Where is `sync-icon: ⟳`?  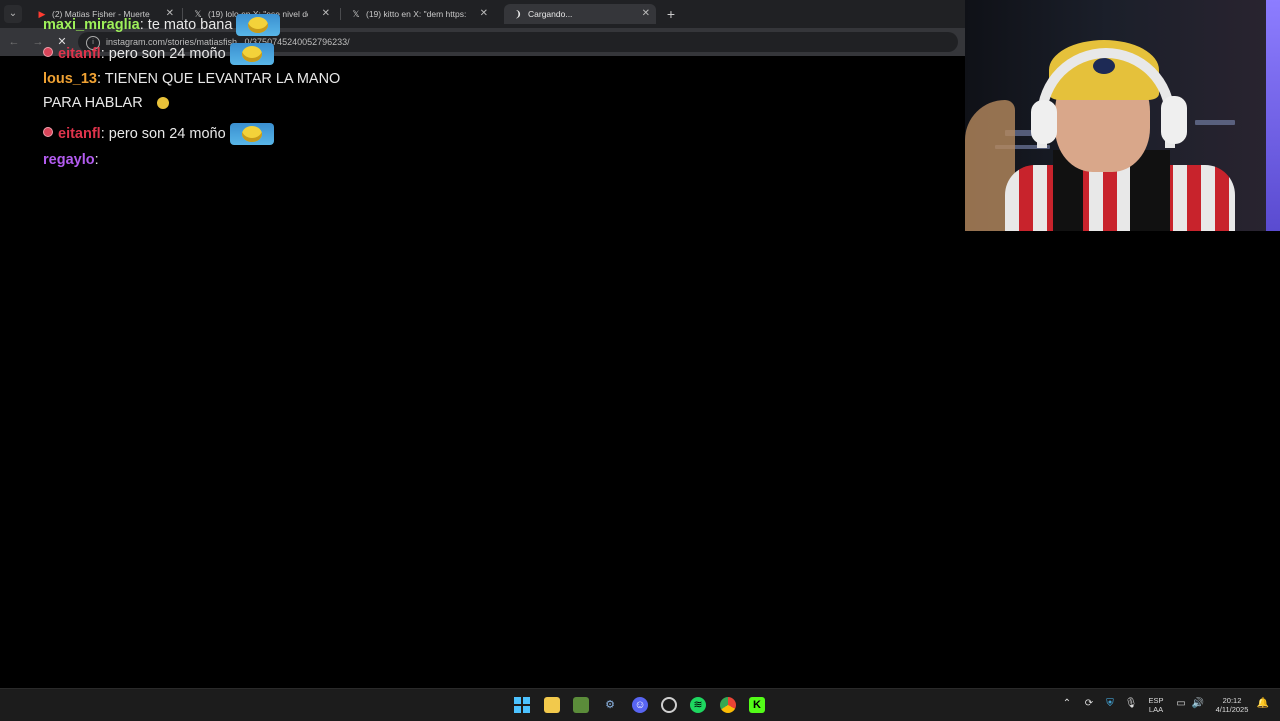
sync-icon: ⟳ is located at coordinates (1089, 704).